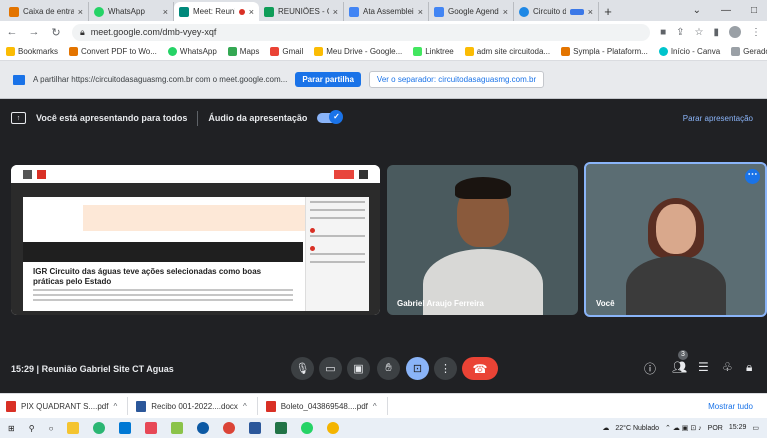  I want to click on menu-icon: ⋮, so click(756, 32).